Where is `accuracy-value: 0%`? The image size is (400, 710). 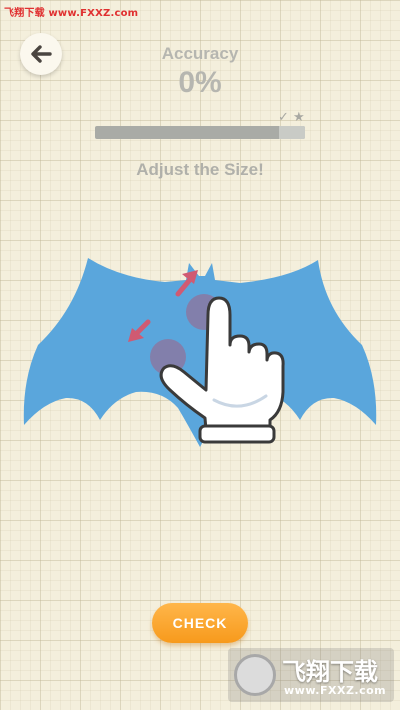
accuracy-value: 0% is located at coordinates (200, 82).